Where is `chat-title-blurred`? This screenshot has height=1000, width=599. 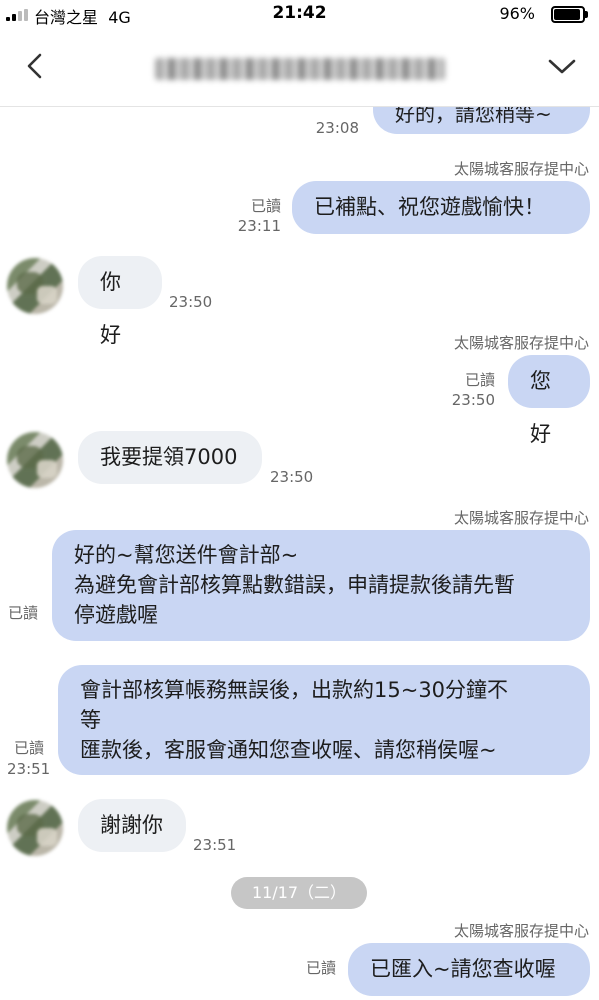 chat-title-blurred is located at coordinates (300, 69).